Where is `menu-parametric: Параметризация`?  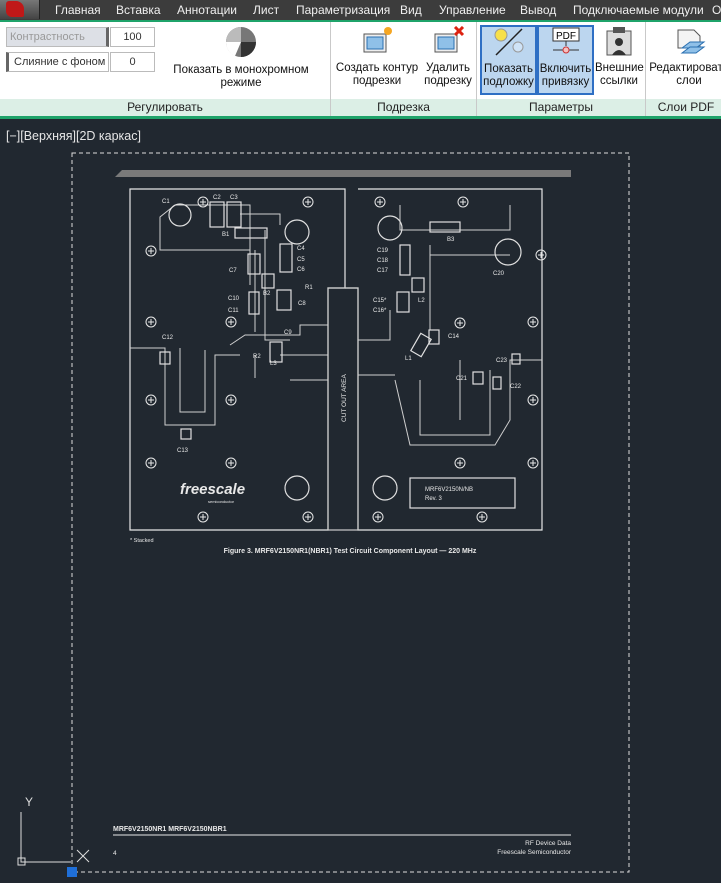
menu-parametric: Параметризация is located at coordinates (343, 10).